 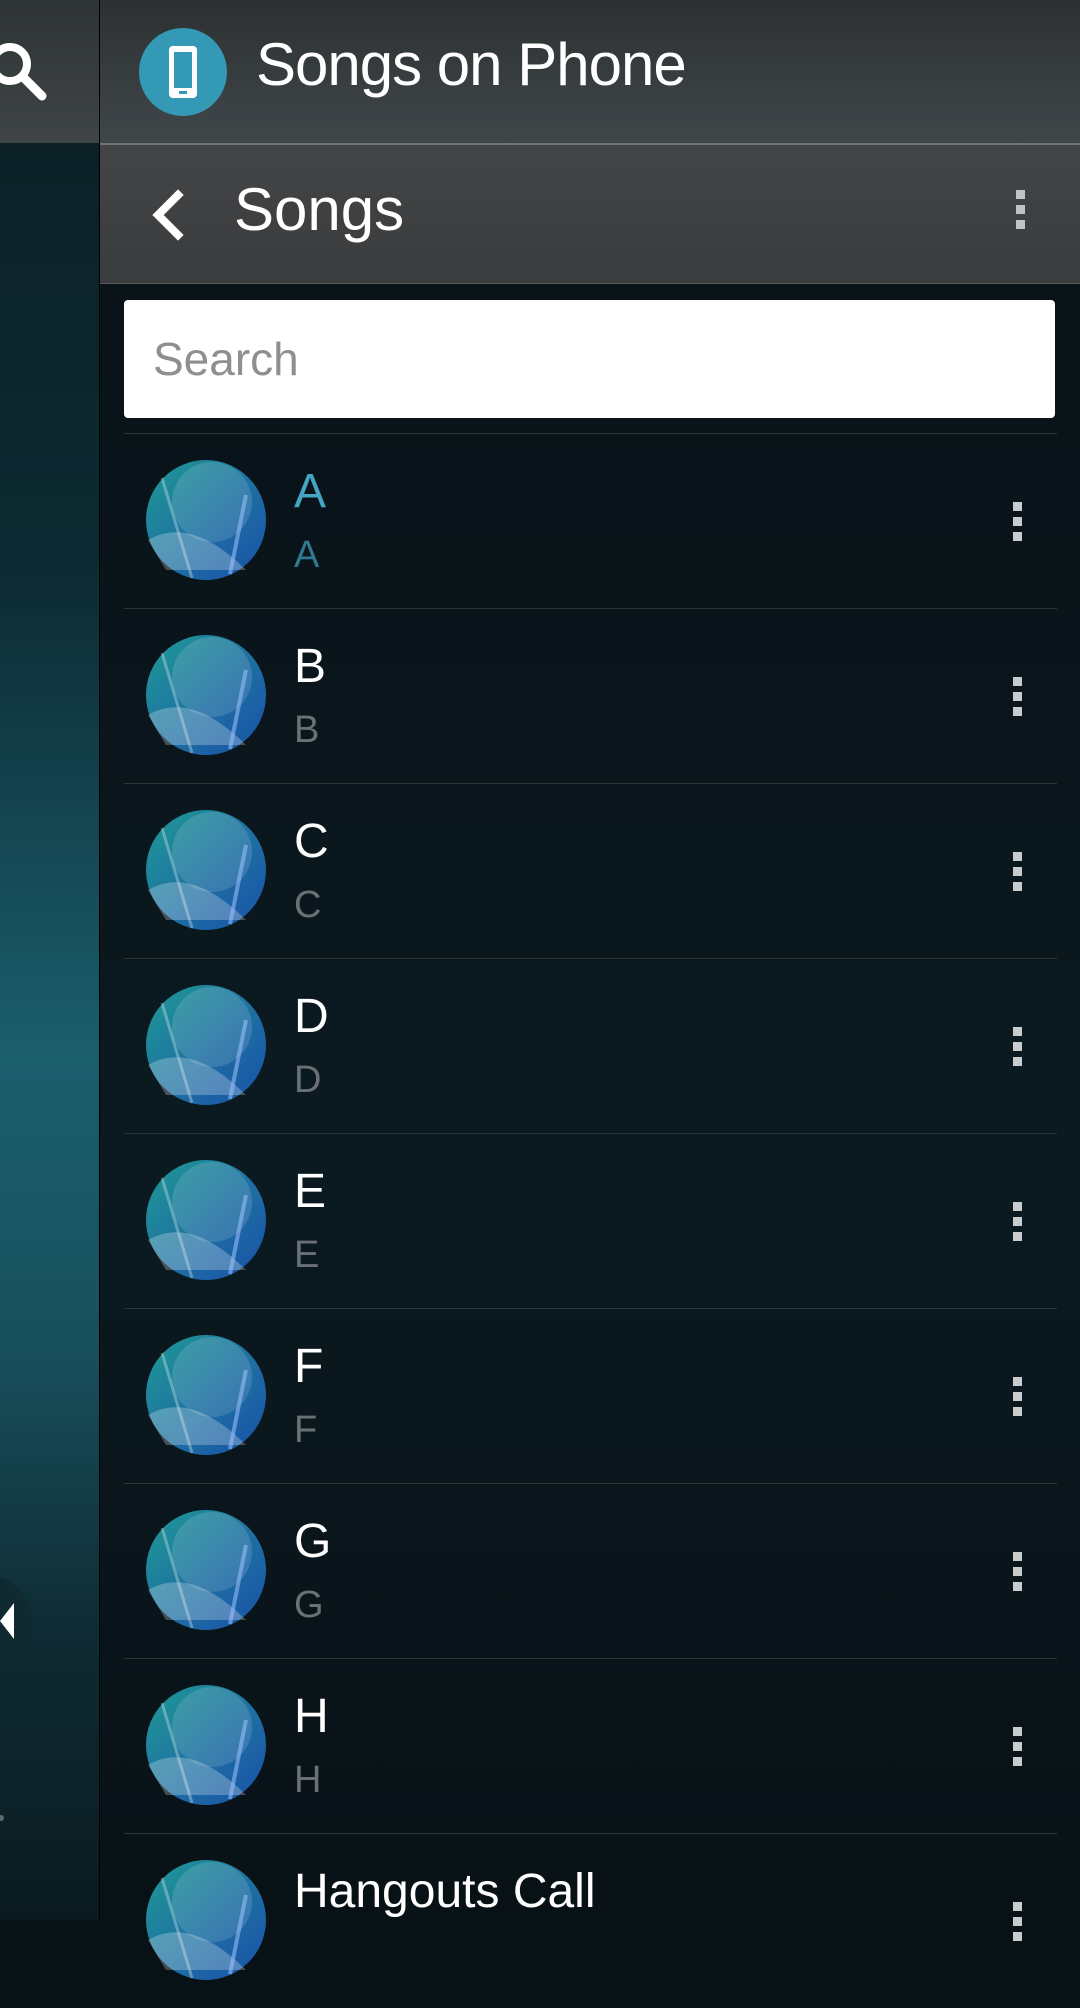 I want to click on song-title: B, so click(x=310, y=666).